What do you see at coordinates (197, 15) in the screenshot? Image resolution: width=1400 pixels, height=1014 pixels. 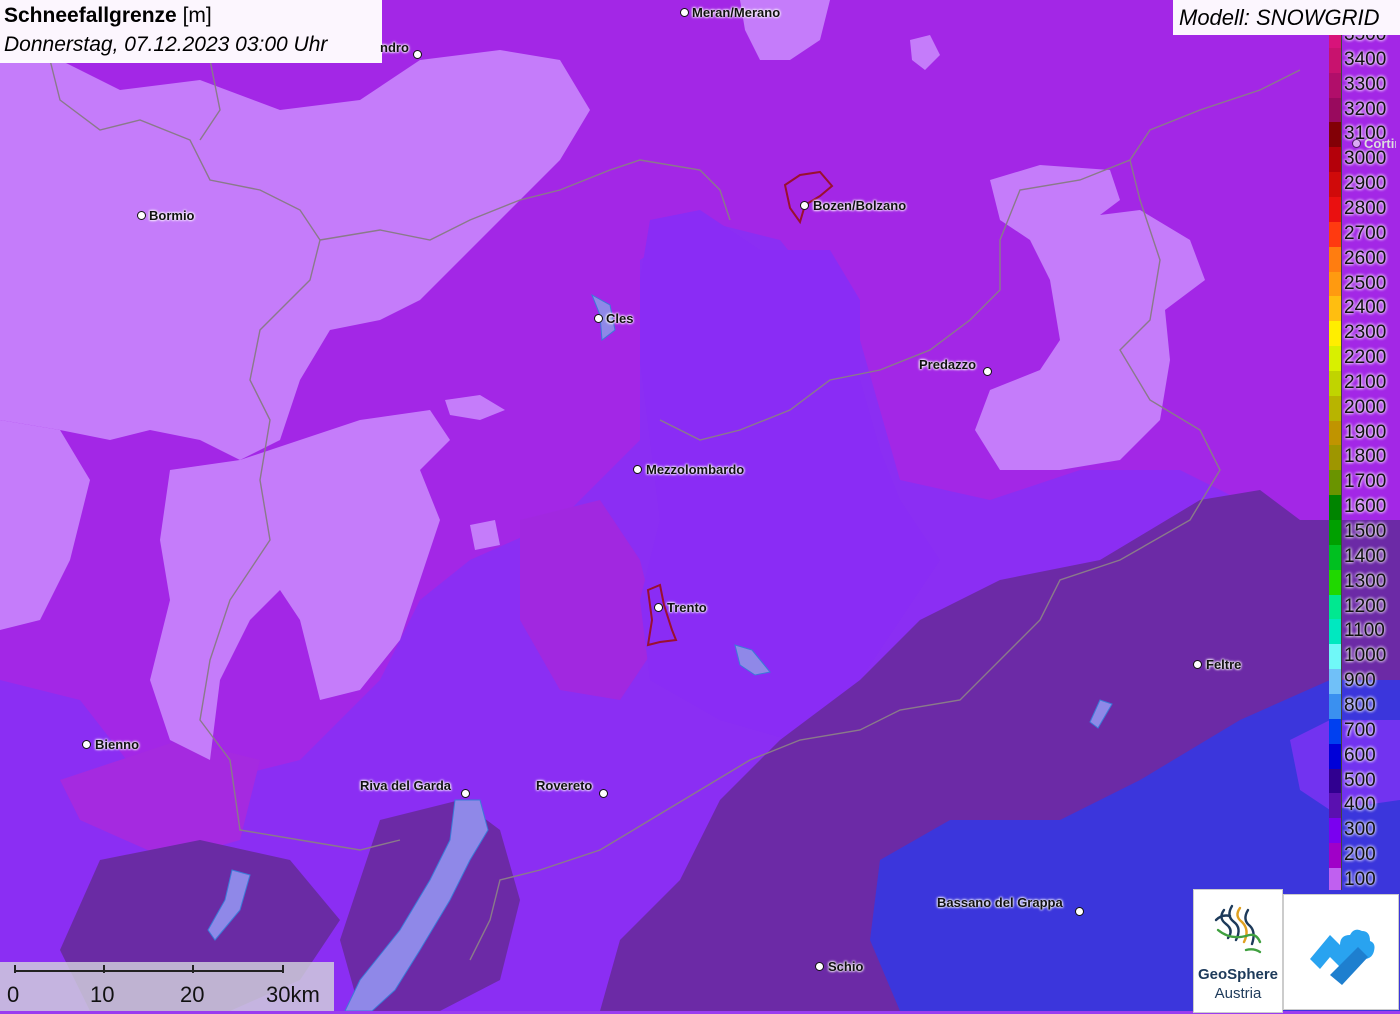 I see `title-unit: [m]` at bounding box center [197, 15].